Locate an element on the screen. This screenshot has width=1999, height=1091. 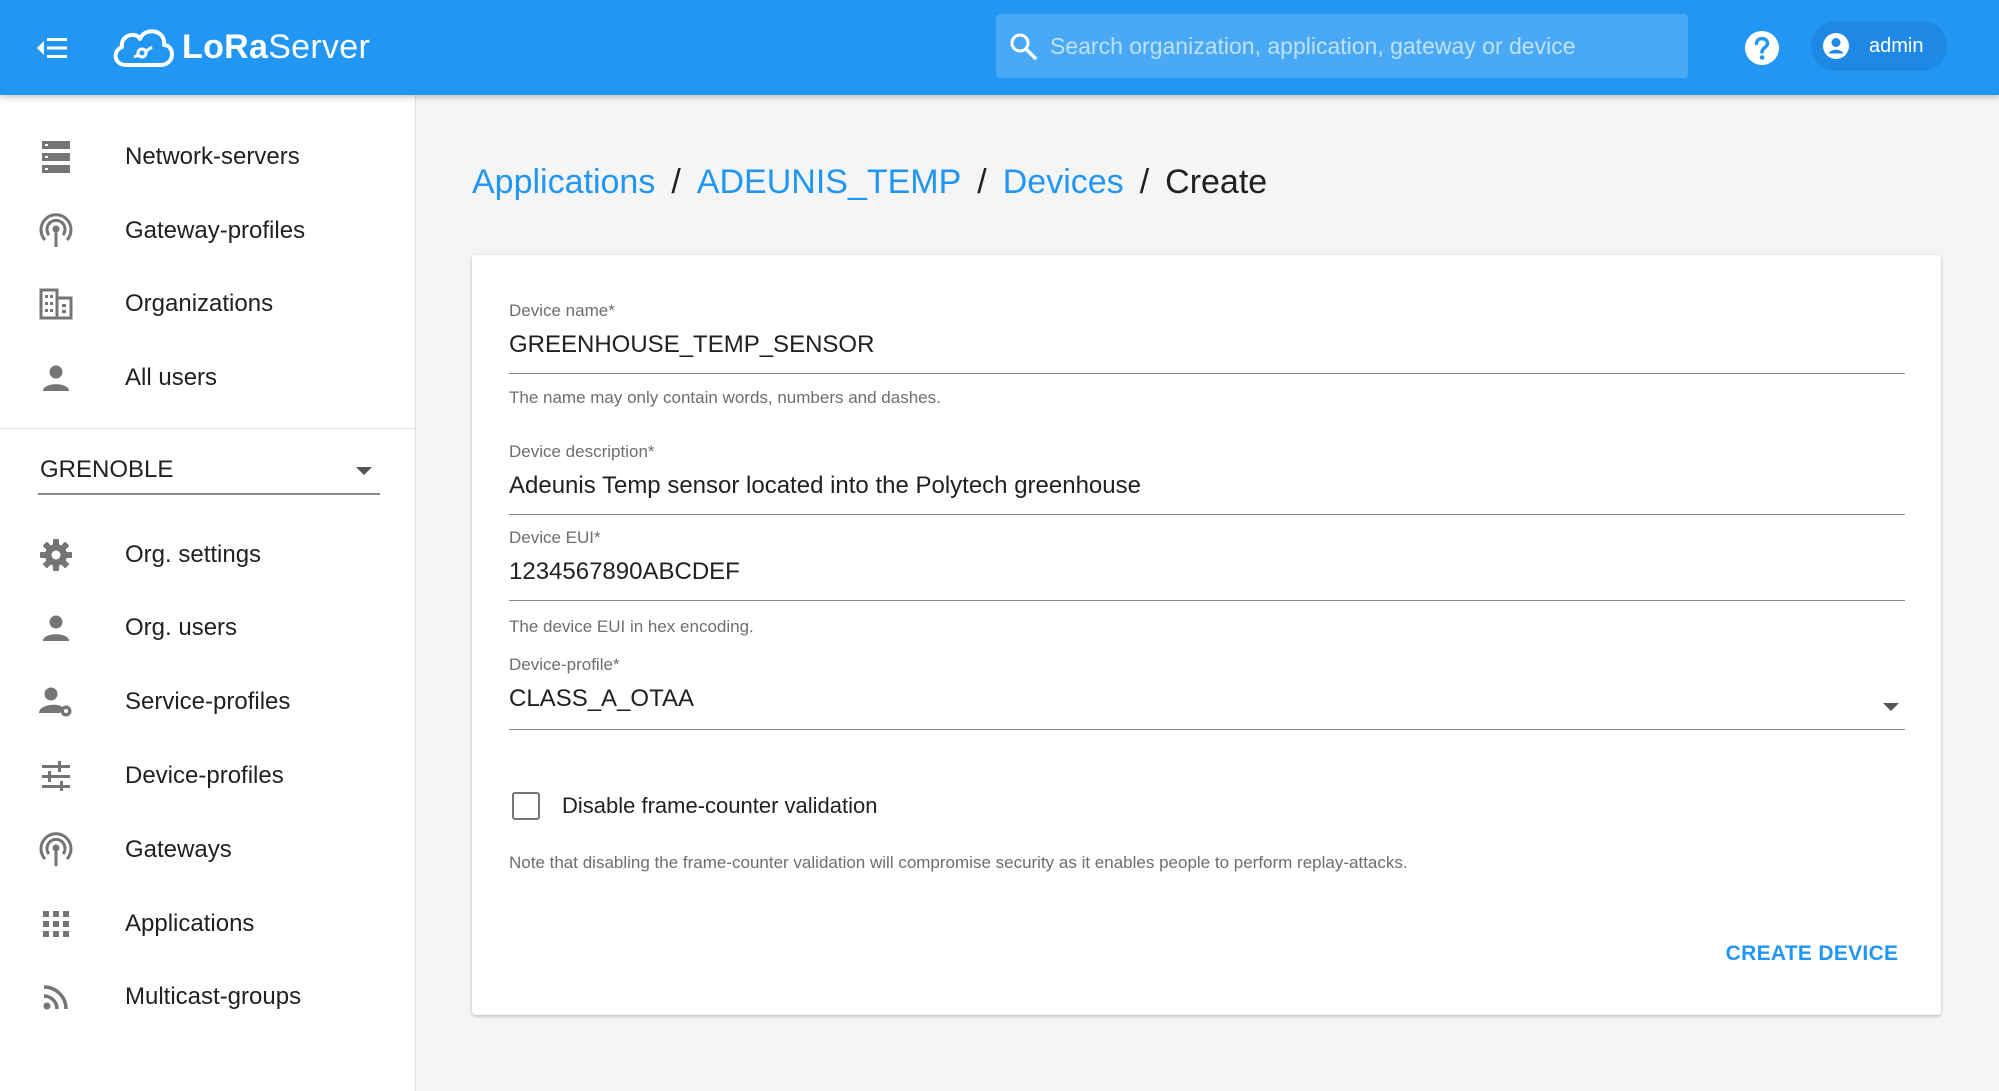
sidebar-item-label: Organizations is located at coordinates (199, 303).